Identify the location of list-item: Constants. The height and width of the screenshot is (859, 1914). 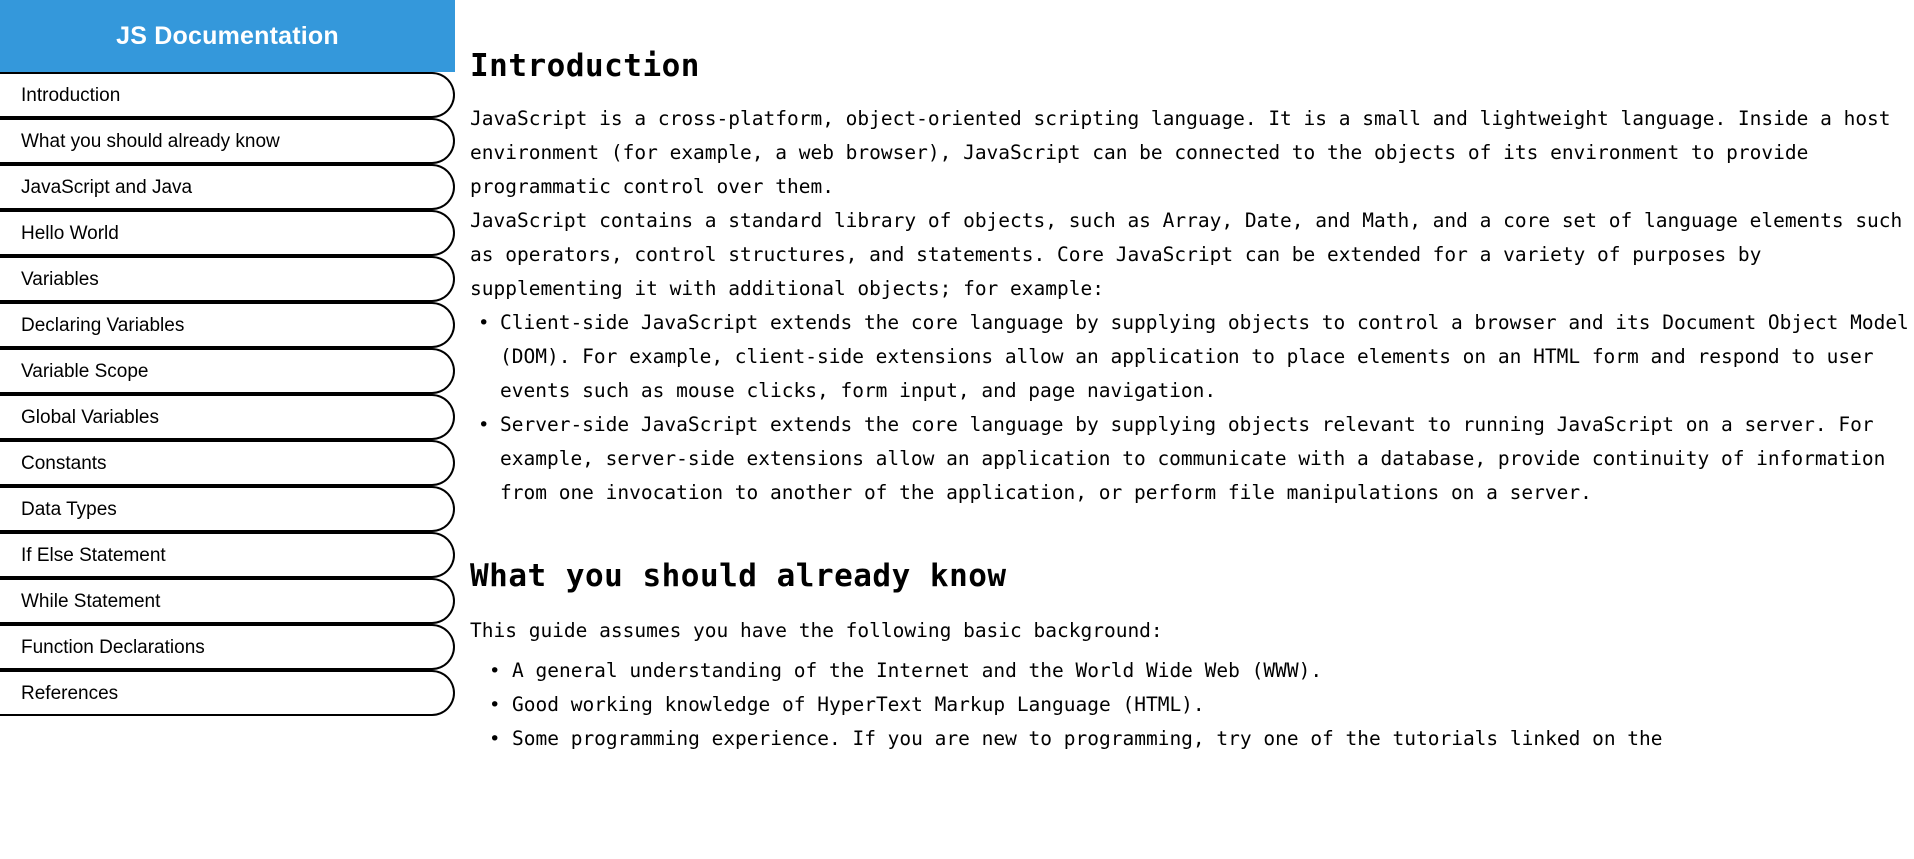
(227, 463).